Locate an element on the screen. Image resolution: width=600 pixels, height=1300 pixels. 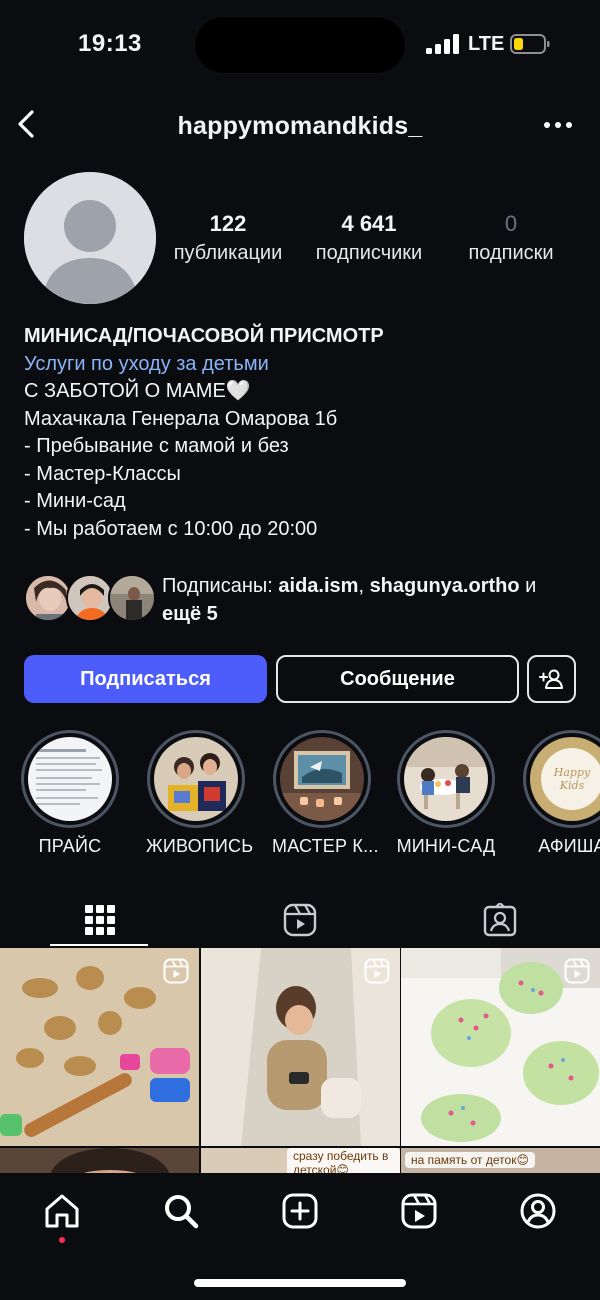
highlight-label: МИНИ-САД is located at coordinates (446, 846).